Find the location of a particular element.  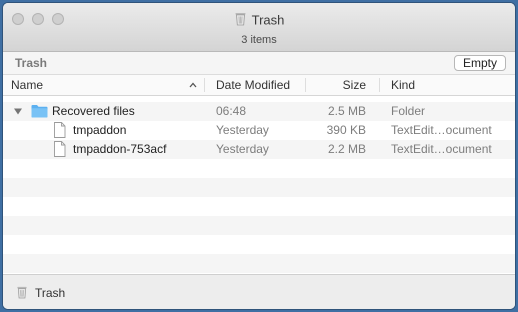

item-count: 3 items is located at coordinates (259, 40).